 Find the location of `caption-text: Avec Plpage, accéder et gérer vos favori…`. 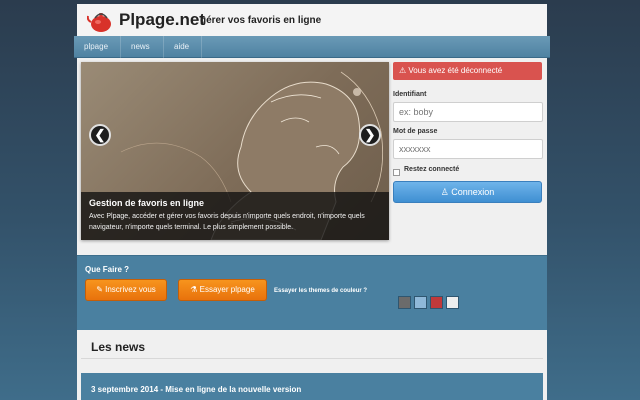

caption-text: Avec Plpage, accéder et gérer vos favori… is located at coordinates (227, 222).